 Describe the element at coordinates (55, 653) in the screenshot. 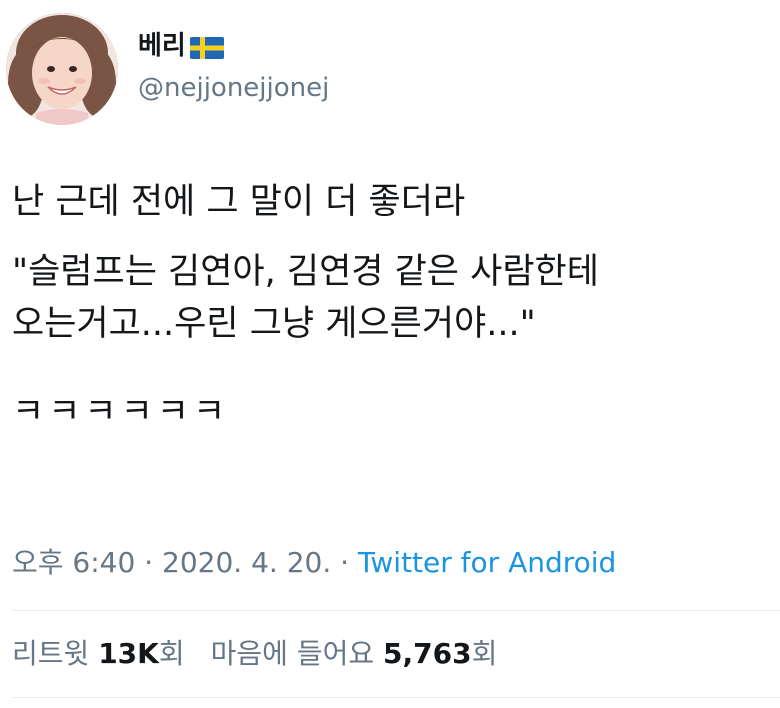

I see `retweets-label: 리트윗` at that location.